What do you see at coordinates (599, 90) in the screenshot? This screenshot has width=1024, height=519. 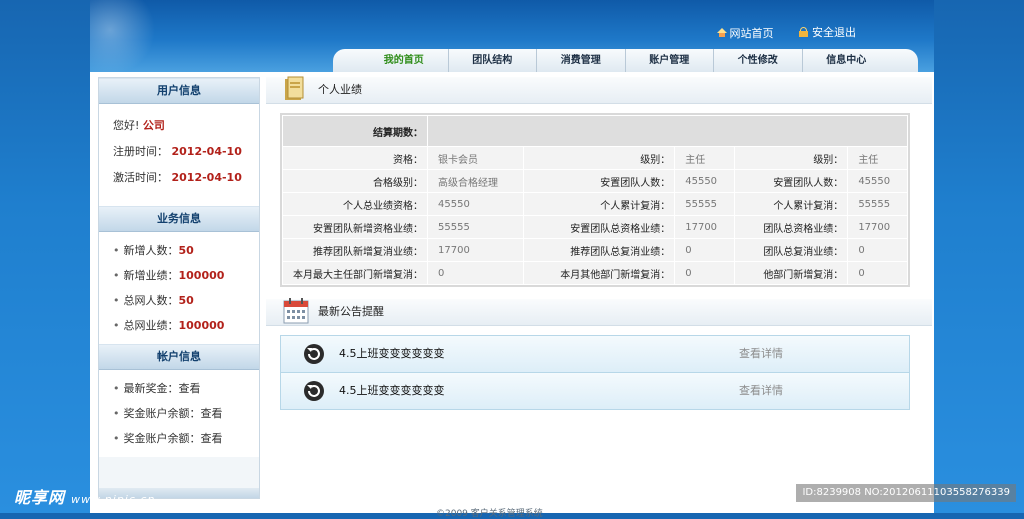 I see `performance-header: 个人业绩` at bounding box center [599, 90].